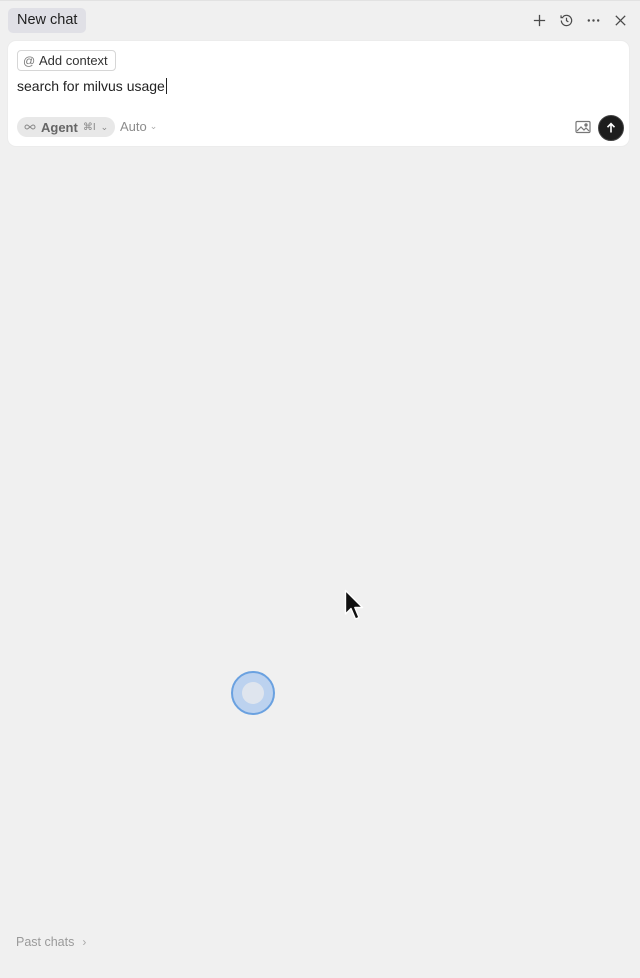 The width and height of the screenshot is (640, 978). I want to click on at-sign-icon: @, so click(29, 60).